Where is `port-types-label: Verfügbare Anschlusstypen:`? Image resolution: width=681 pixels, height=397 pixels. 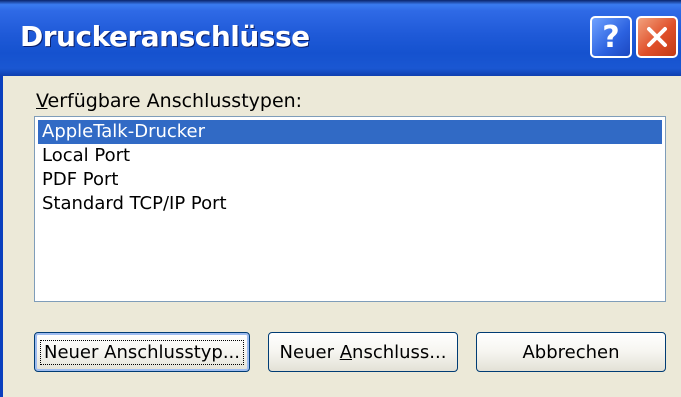
port-types-label: Verfügbare Anschlusstypen: is located at coordinates (169, 101).